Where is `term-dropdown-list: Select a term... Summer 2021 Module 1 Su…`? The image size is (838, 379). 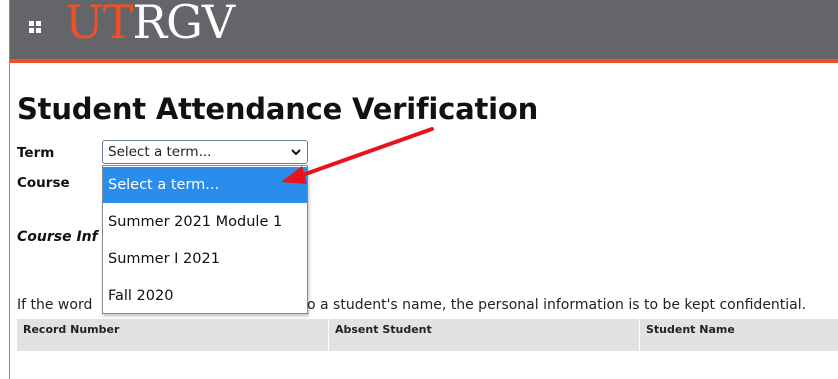 term-dropdown-list: Select a term... Summer 2021 Module 1 Su… is located at coordinates (205, 239).